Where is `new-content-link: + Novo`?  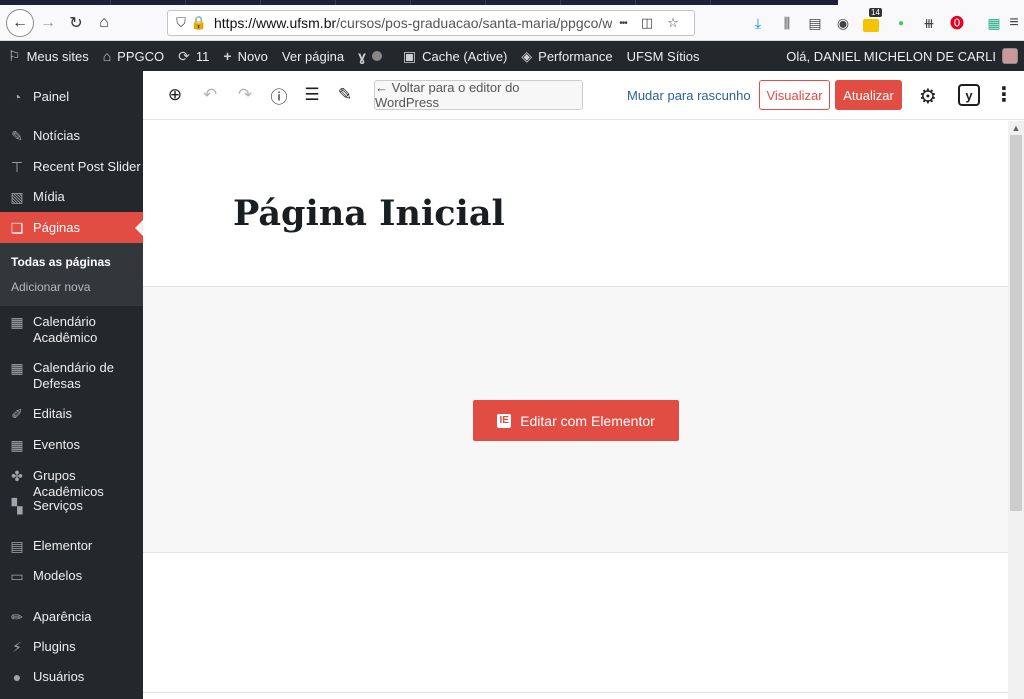
new-content-link: + Novo is located at coordinates (245, 56).